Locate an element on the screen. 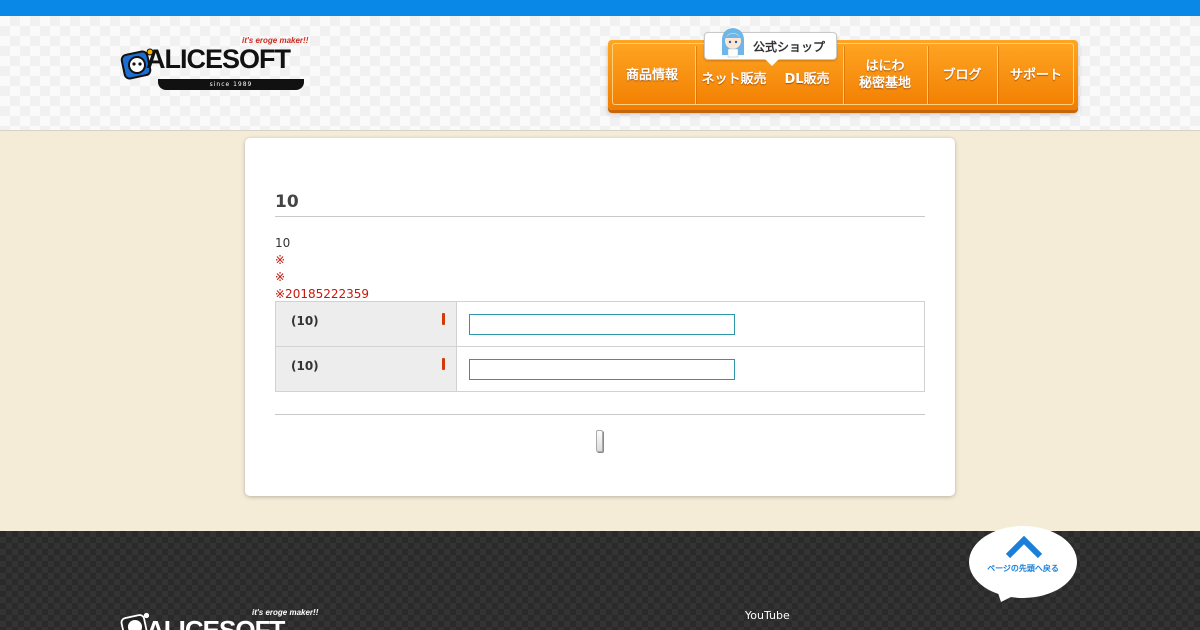 The width and height of the screenshot is (1200, 630). page-top-label: ページの先頭へ戻る is located at coordinates (1023, 568).